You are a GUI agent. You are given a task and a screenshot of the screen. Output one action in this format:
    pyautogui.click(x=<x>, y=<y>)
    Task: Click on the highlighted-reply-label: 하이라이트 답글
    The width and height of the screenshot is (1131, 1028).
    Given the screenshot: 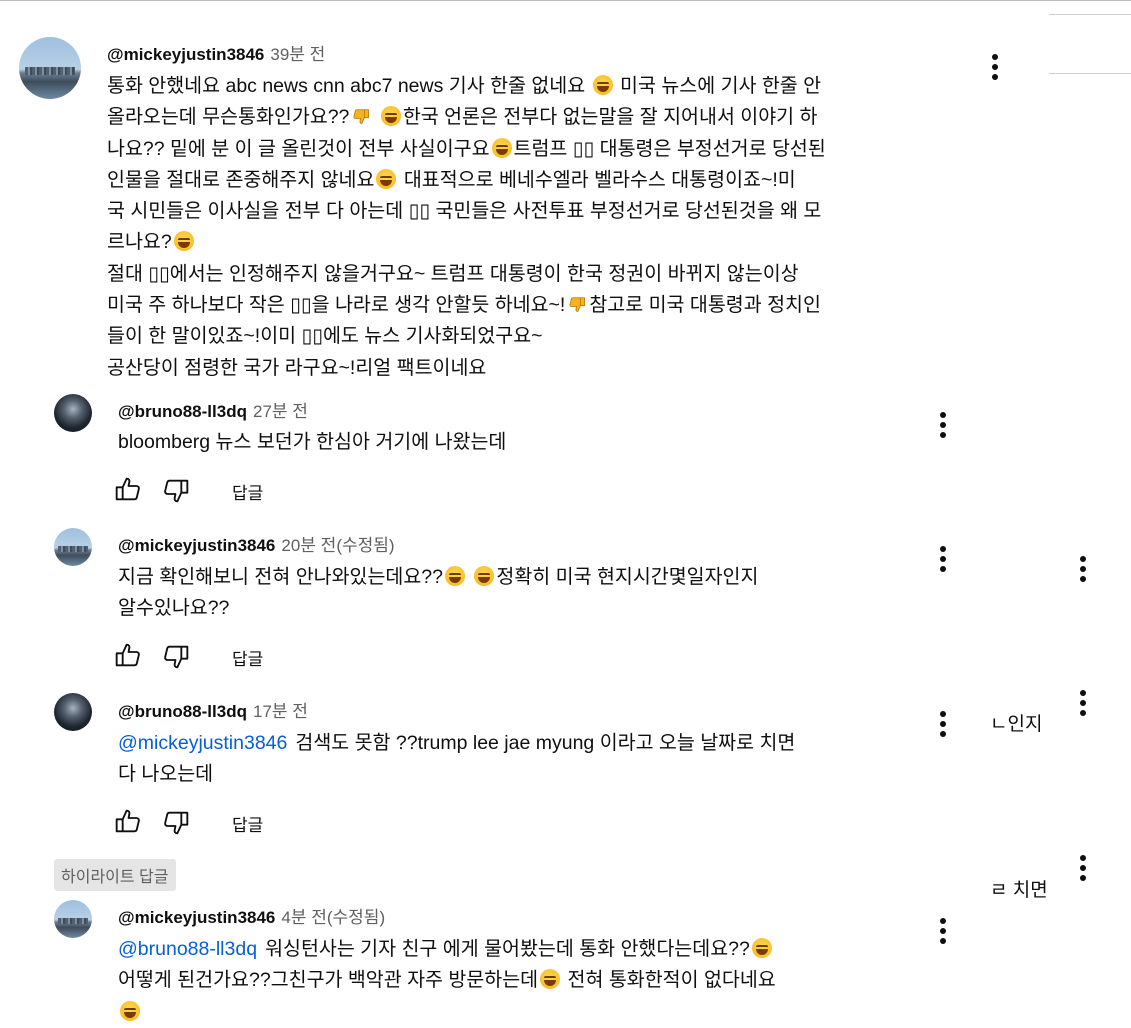 What is the action you would take?
    pyautogui.click(x=115, y=875)
    